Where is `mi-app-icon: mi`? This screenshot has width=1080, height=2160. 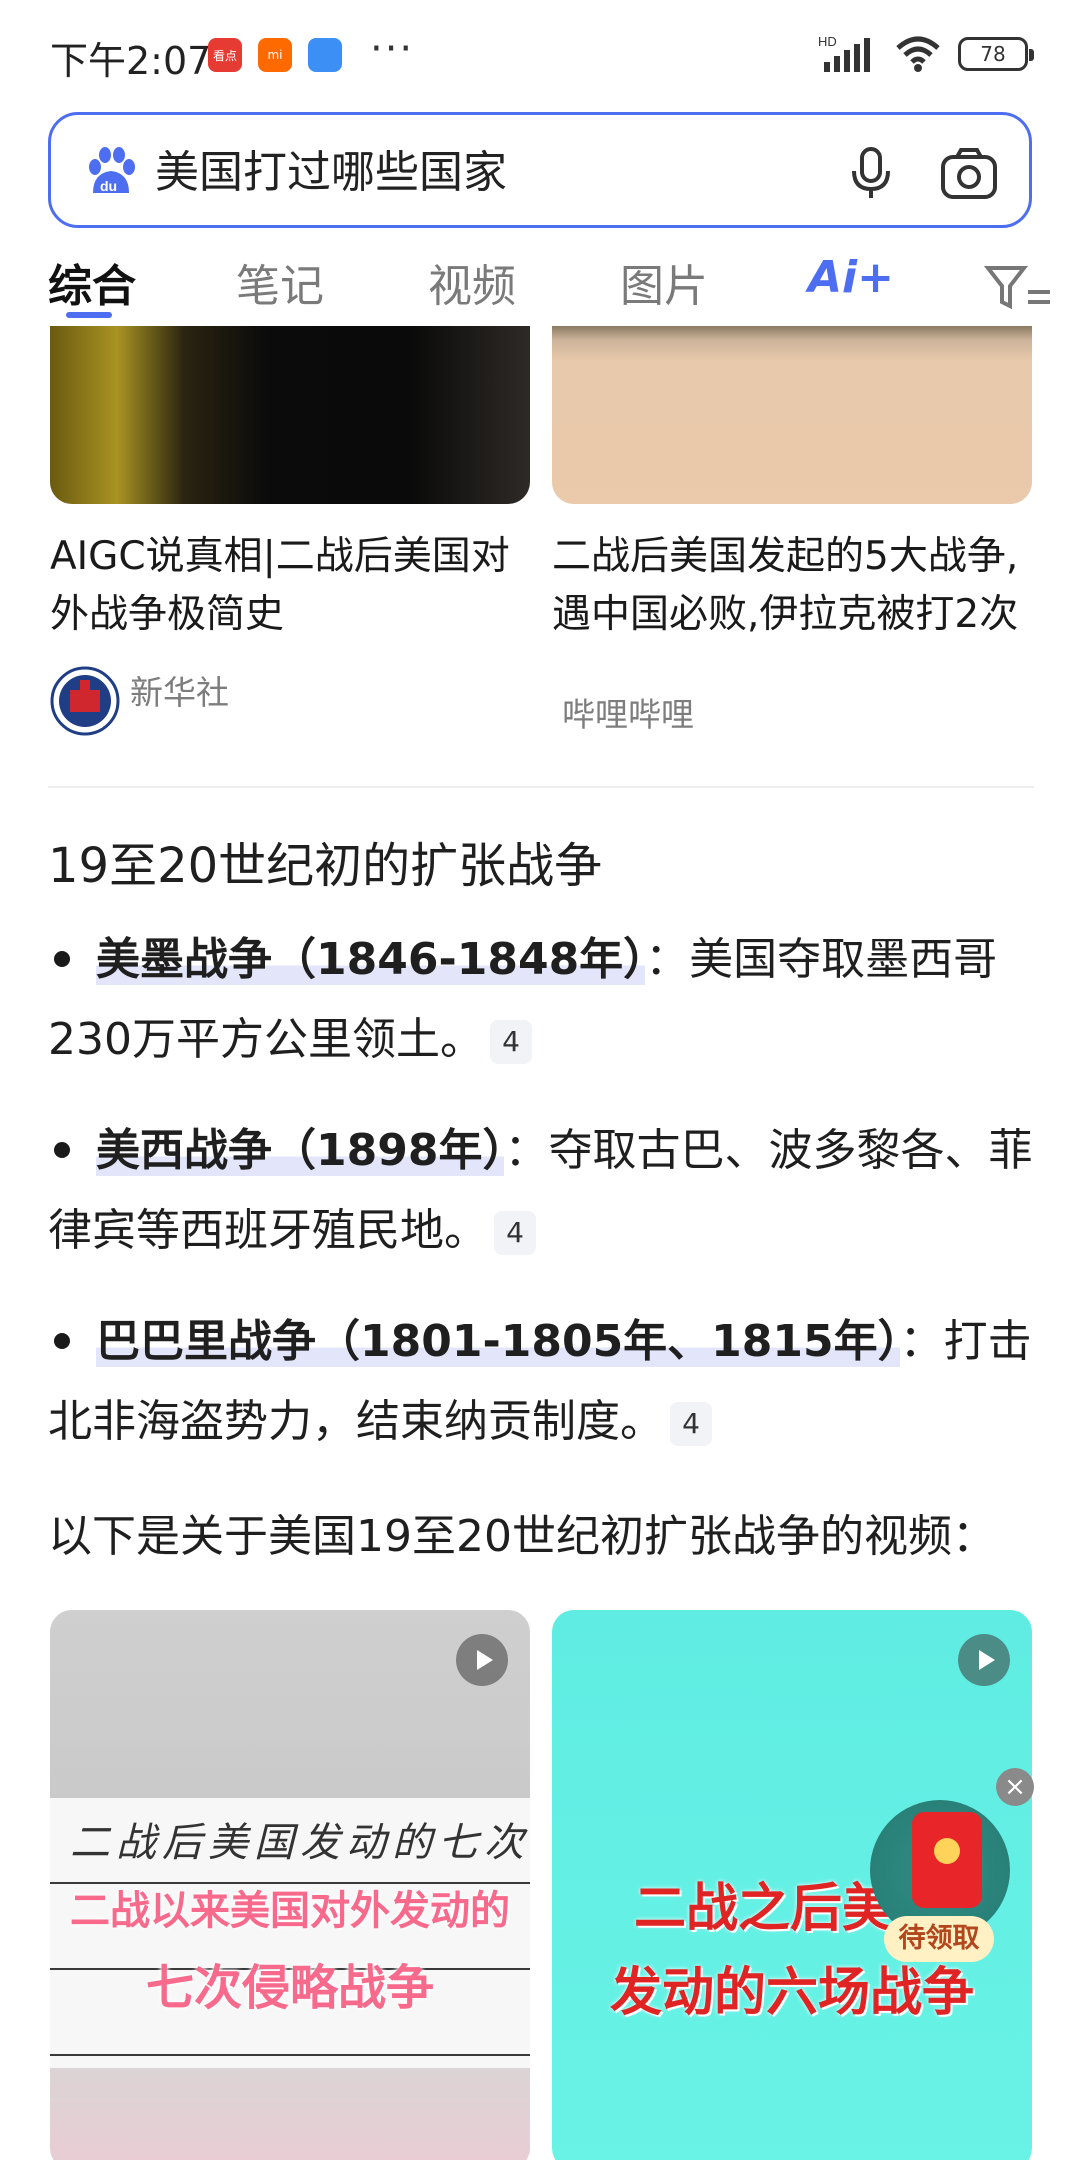
mi-app-icon: mi is located at coordinates (275, 55).